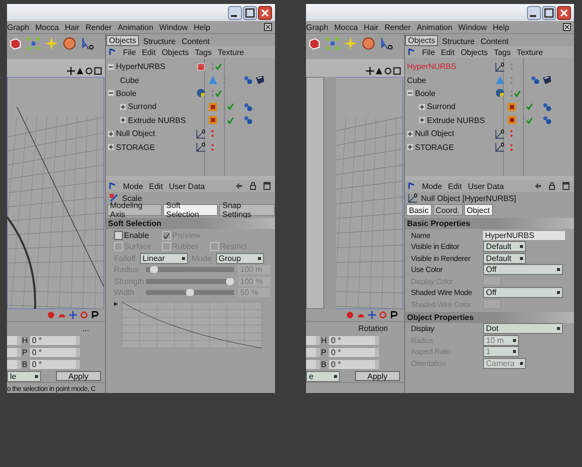  I want to click on manager-tab: Objects, so click(421, 40).